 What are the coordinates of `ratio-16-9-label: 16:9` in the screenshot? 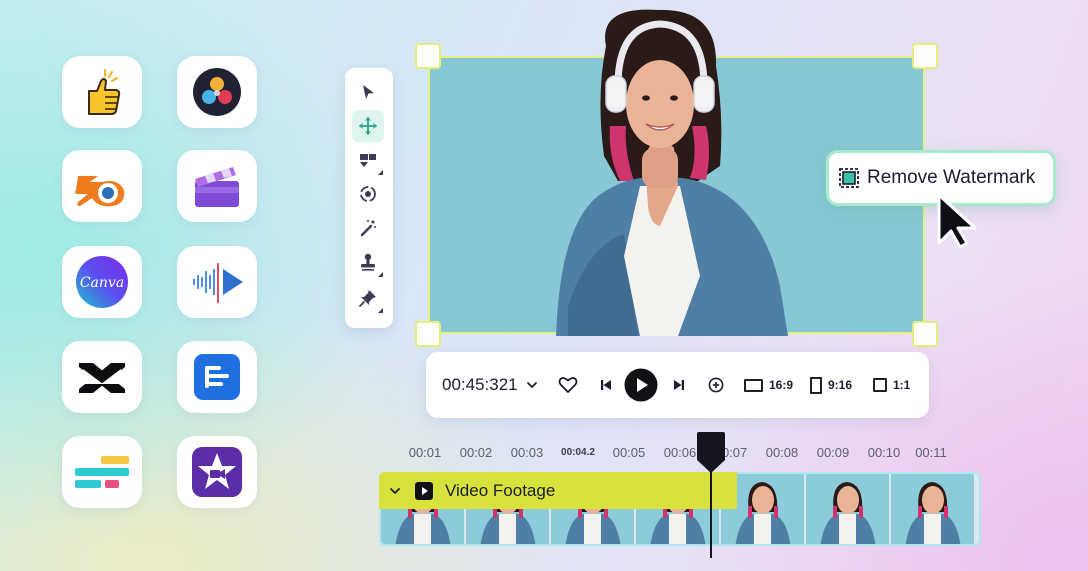 It's located at (781, 385).